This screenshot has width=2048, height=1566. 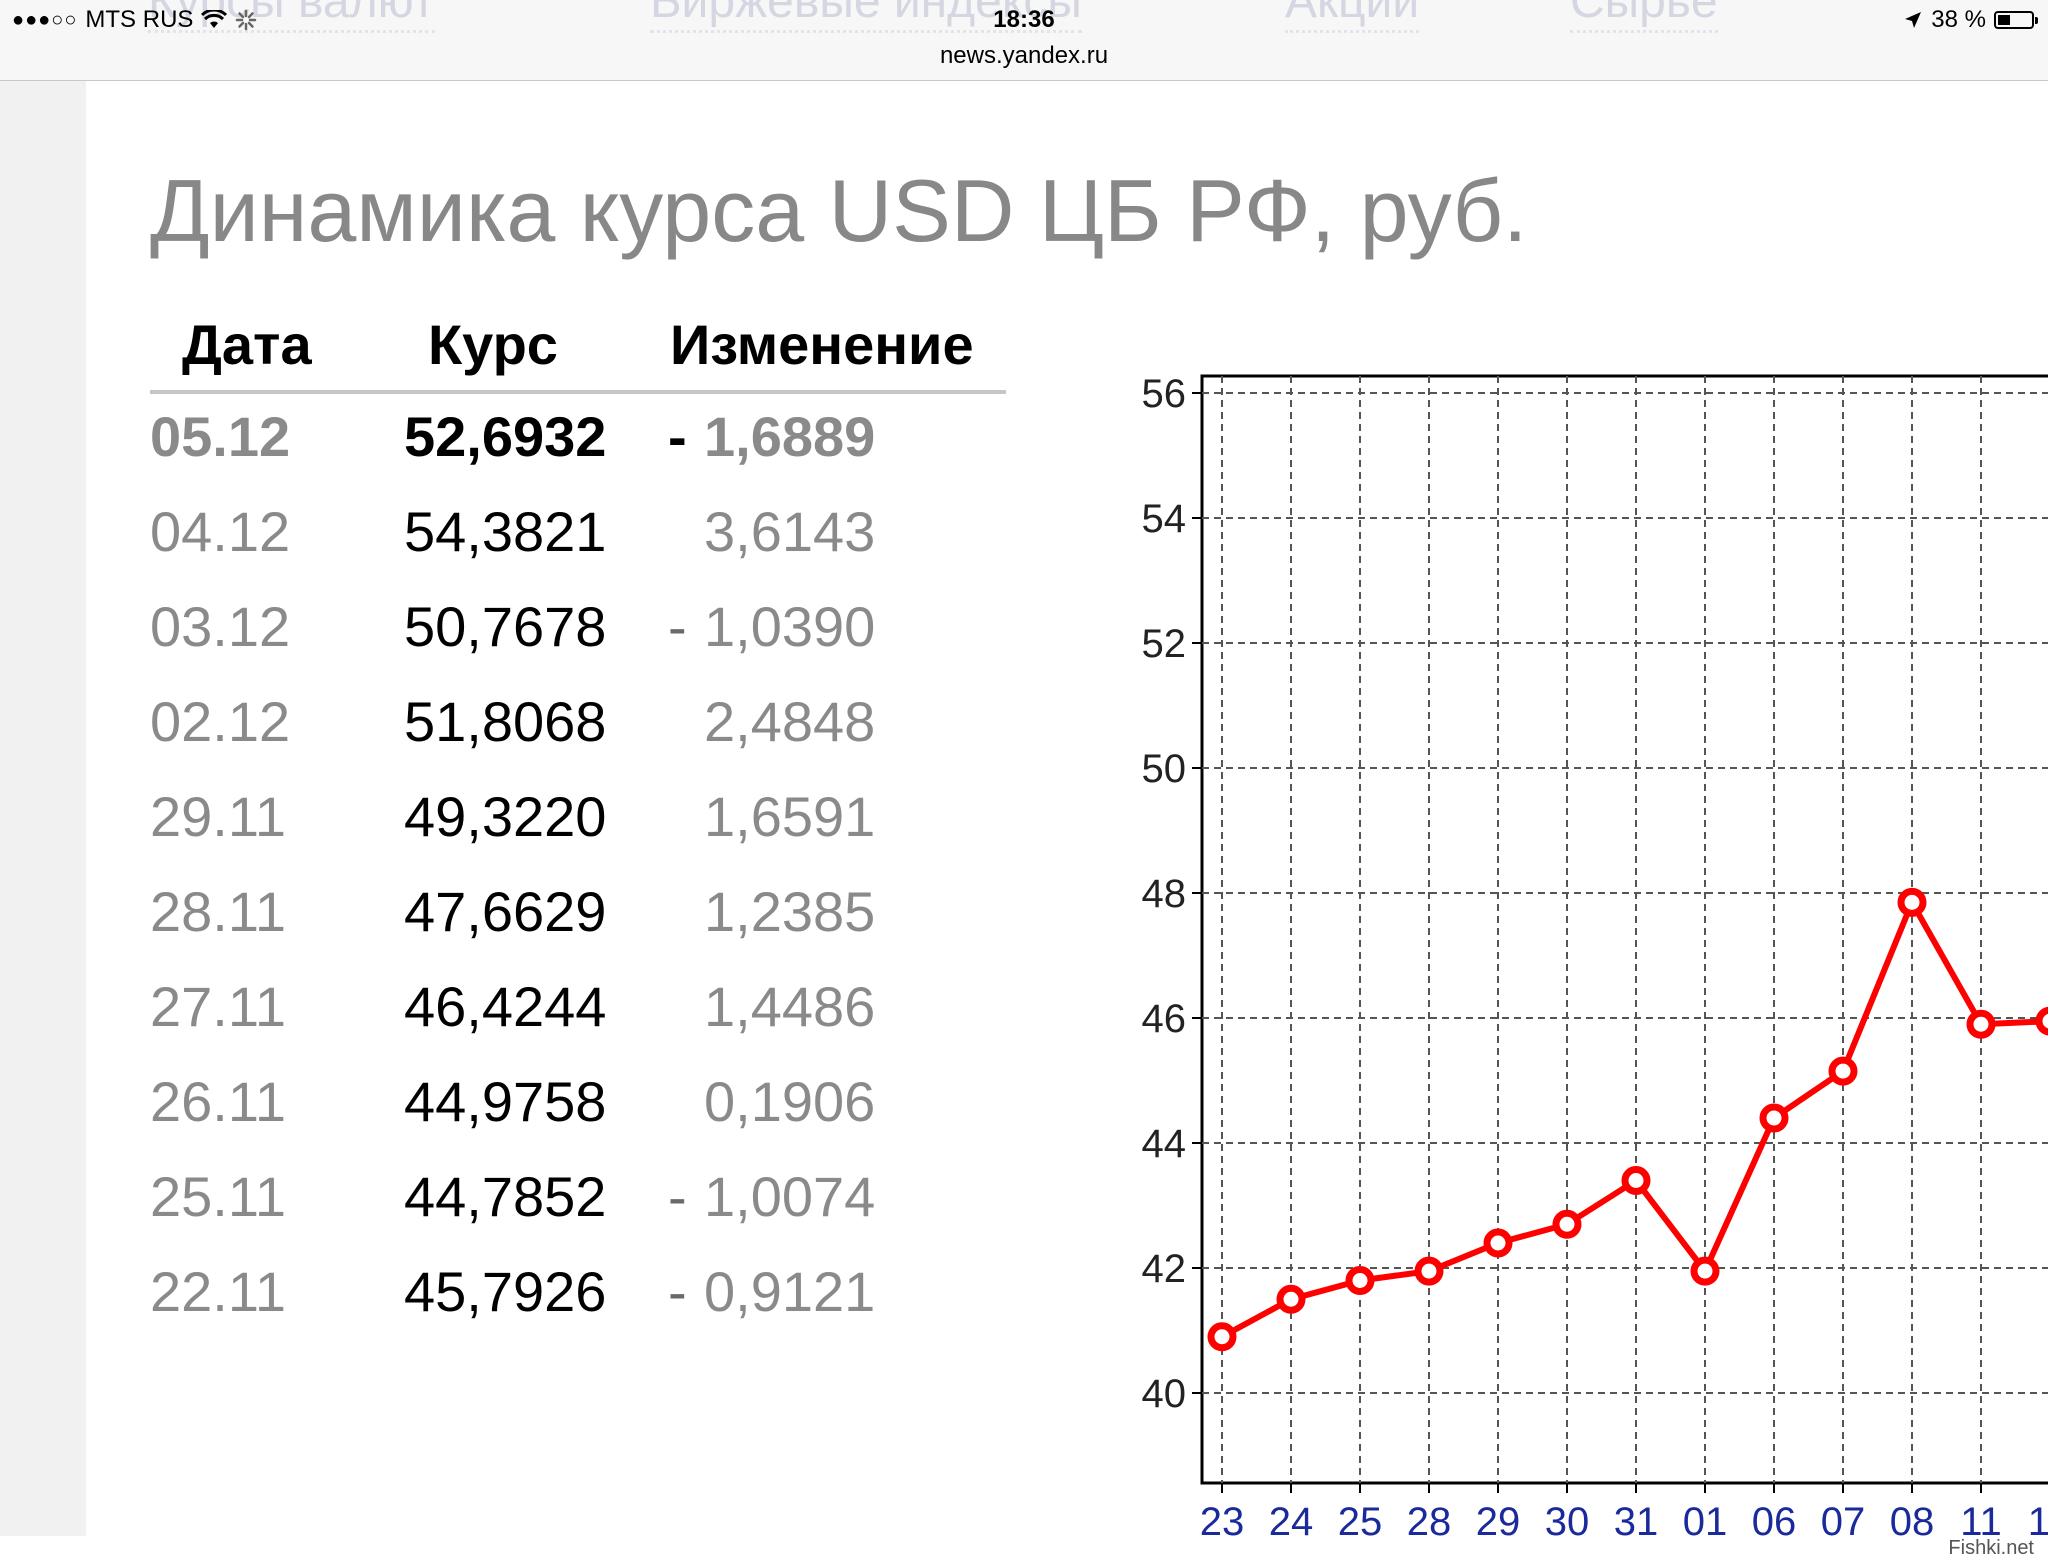 I want to click on row-date: 26.11, so click(x=218, y=1101).